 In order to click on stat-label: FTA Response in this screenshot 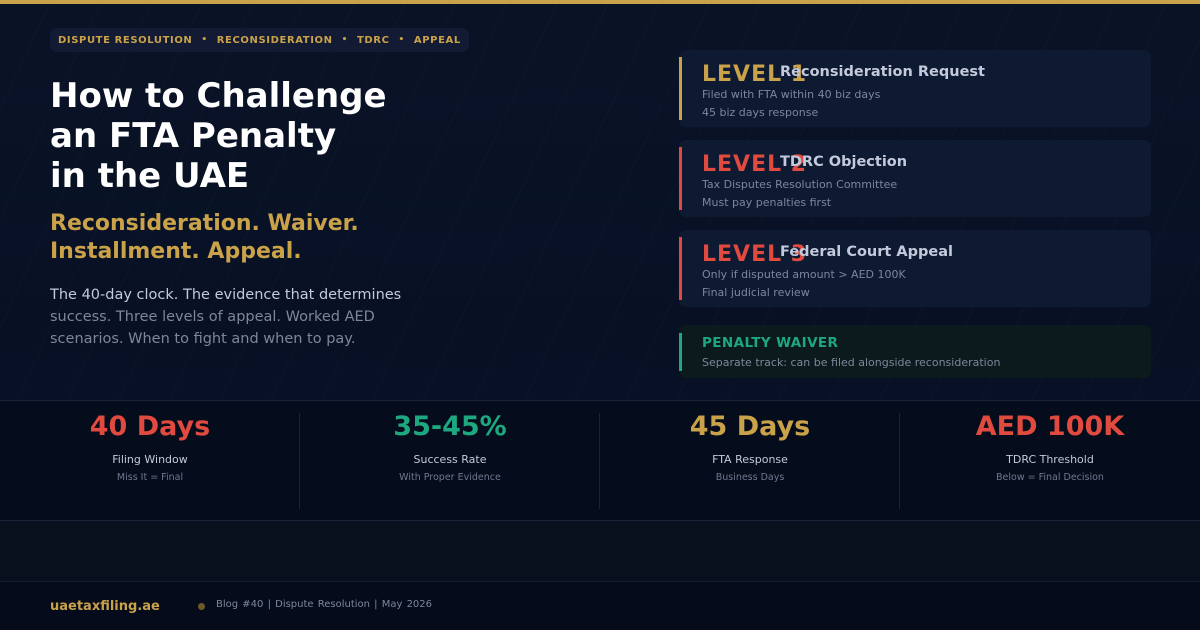, I will do `click(750, 459)`.